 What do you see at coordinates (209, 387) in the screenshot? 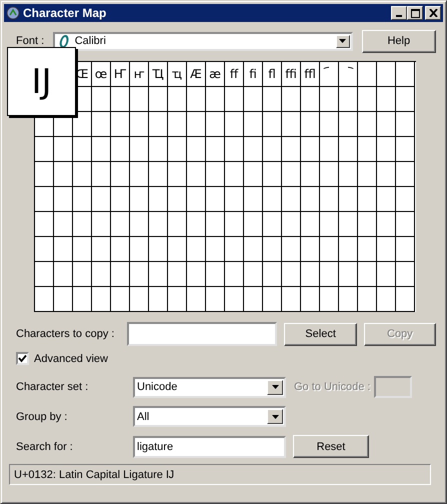
I see `character-set-dropdown: Unicode` at bounding box center [209, 387].